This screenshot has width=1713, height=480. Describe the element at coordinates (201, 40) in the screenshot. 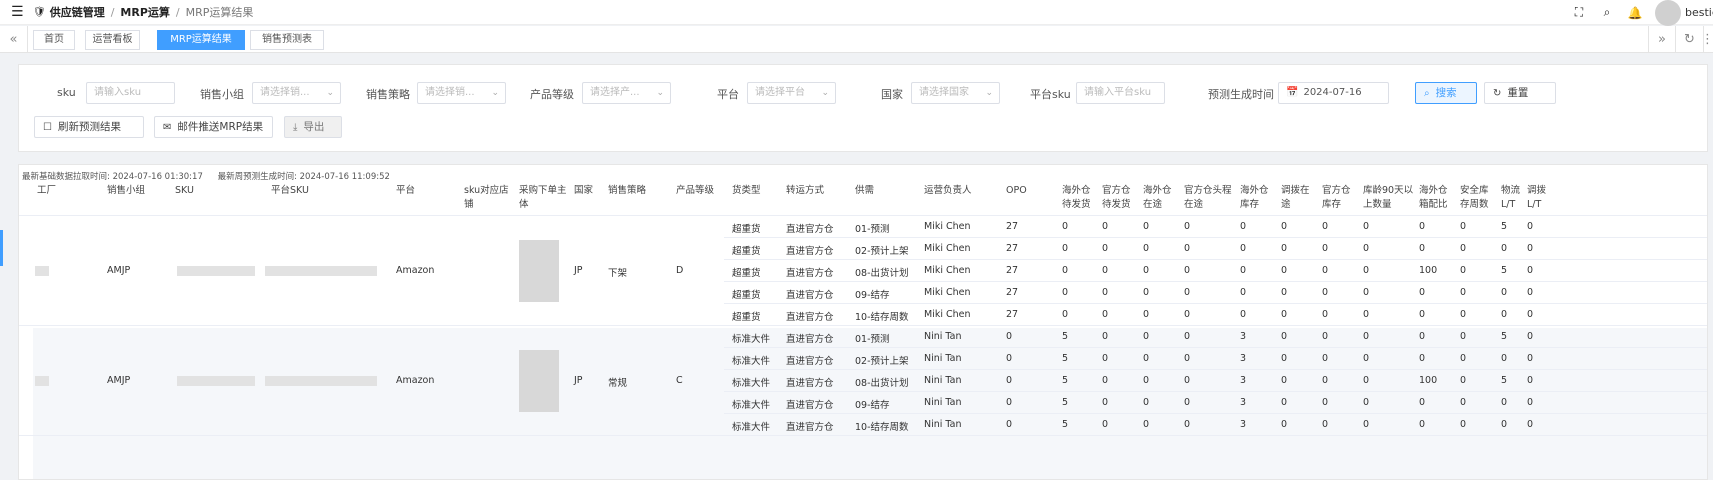

I see `tab-mrp-result: MRP运算结果` at that location.